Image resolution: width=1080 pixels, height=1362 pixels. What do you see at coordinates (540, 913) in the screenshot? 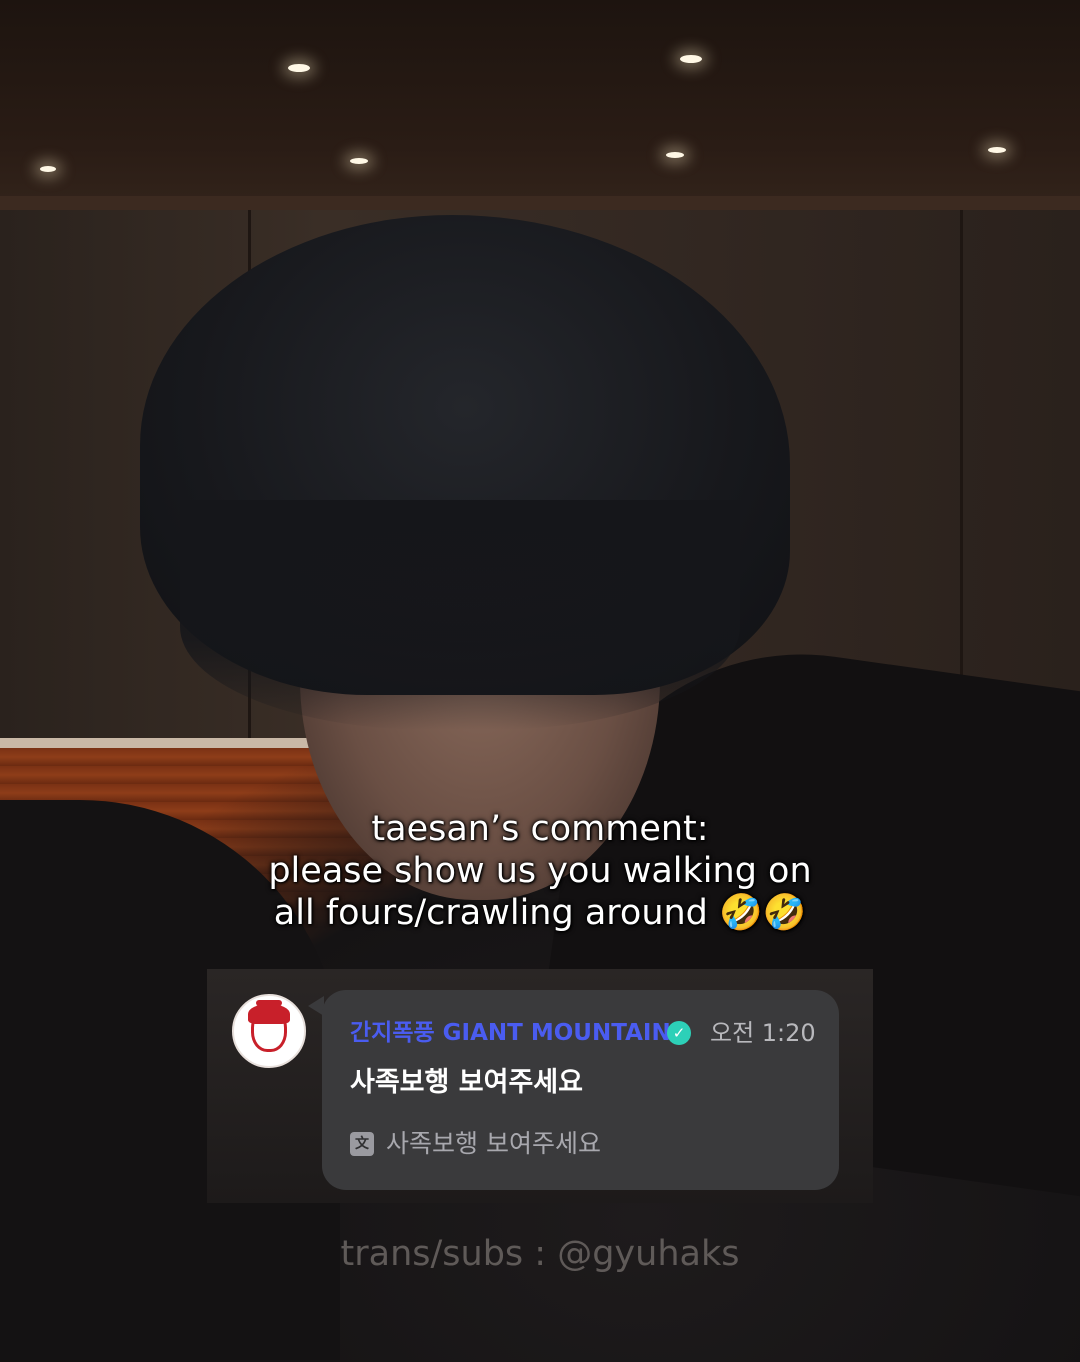
I see `caption-line-3: all fours/crawling around 🤣🤣` at bounding box center [540, 913].